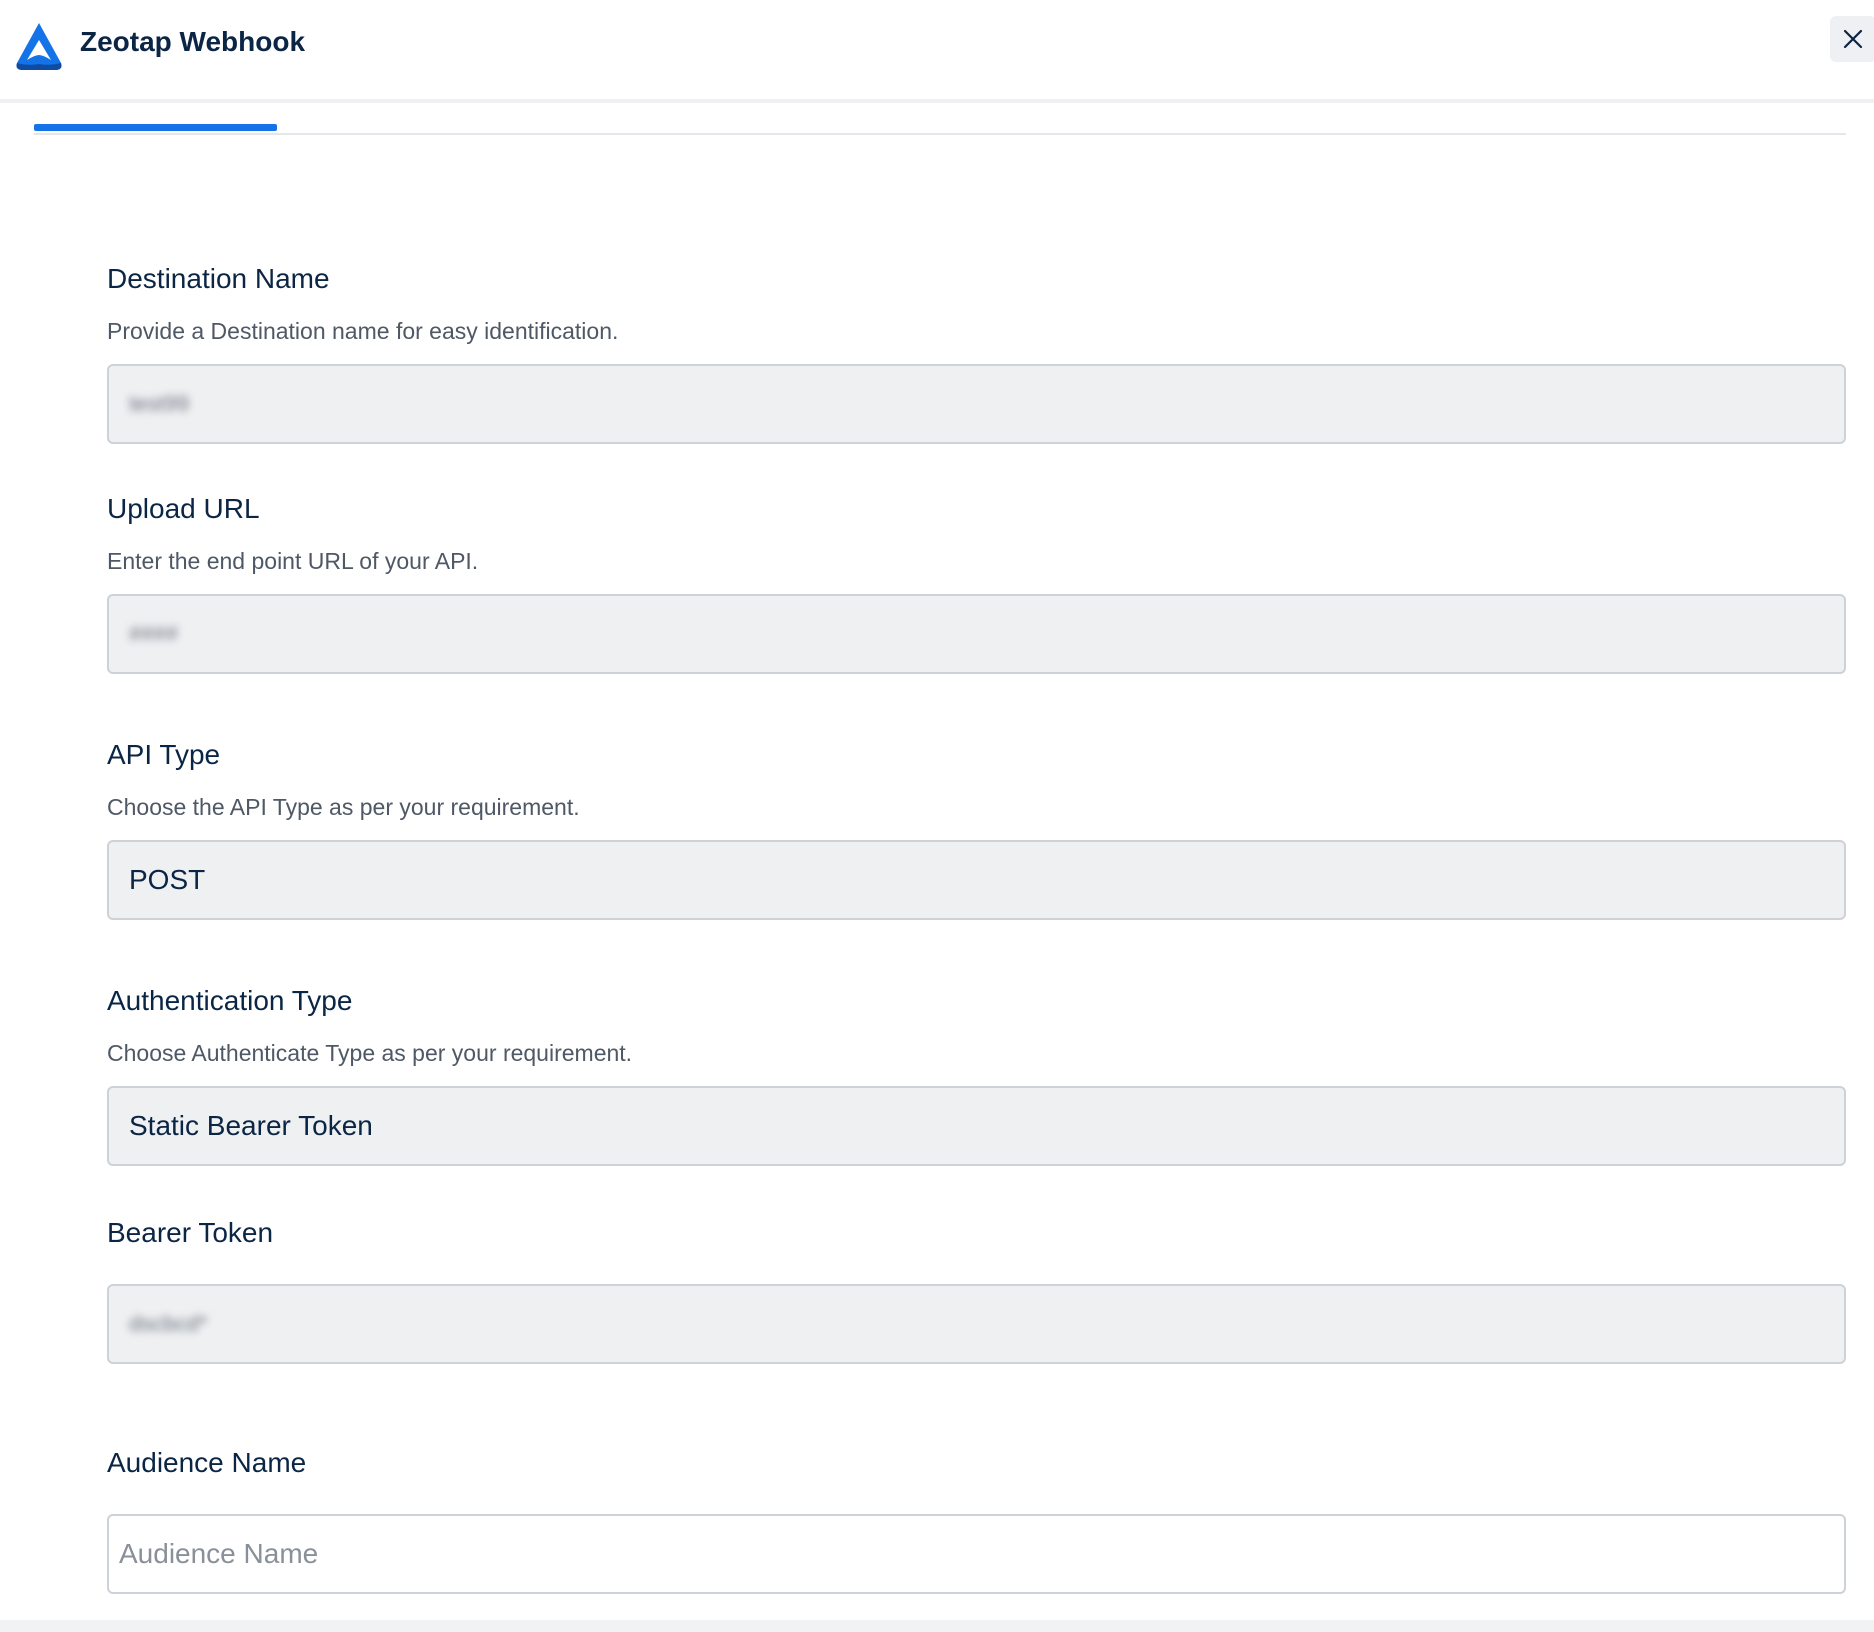  I want to click on api-type-value: POST, so click(167, 879).